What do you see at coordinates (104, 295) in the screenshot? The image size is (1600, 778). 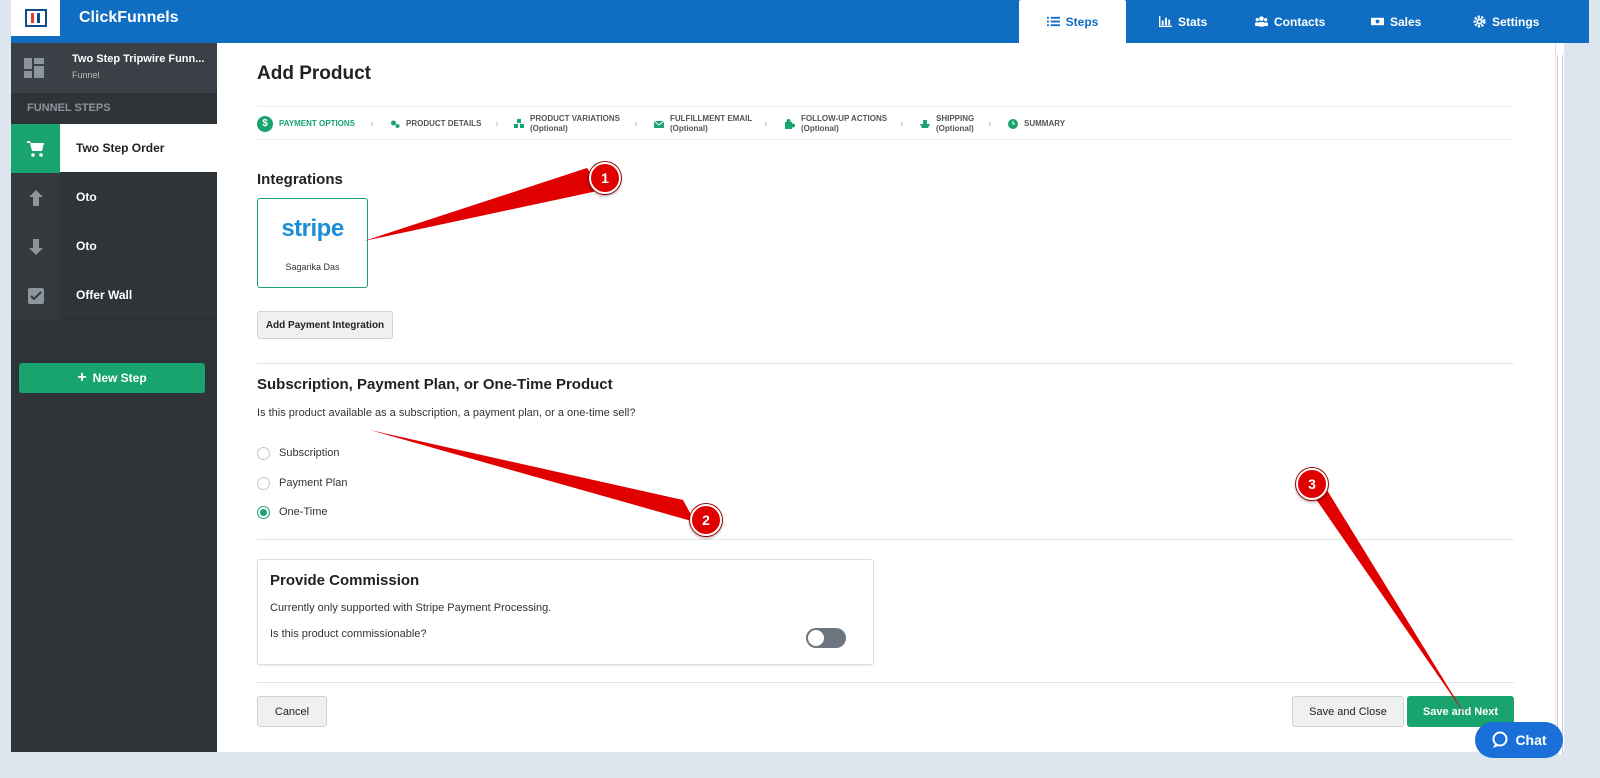 I see `sidebar-step-label: Offer Wall` at bounding box center [104, 295].